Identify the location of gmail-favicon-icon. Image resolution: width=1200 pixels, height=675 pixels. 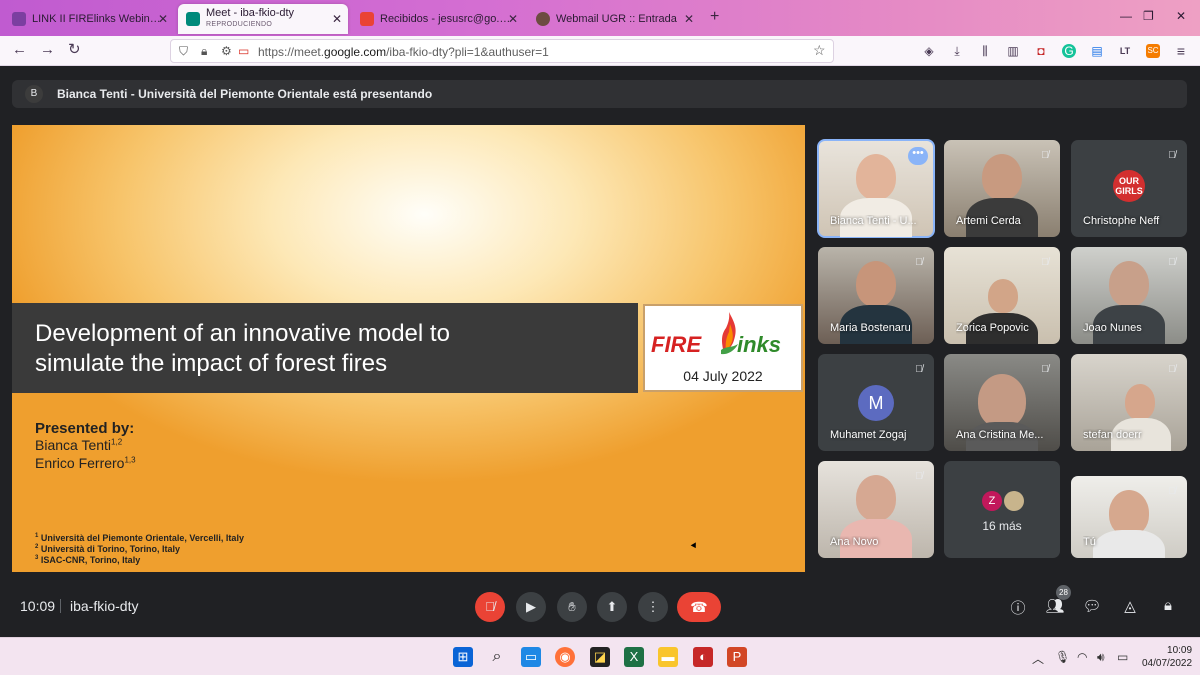
(367, 19).